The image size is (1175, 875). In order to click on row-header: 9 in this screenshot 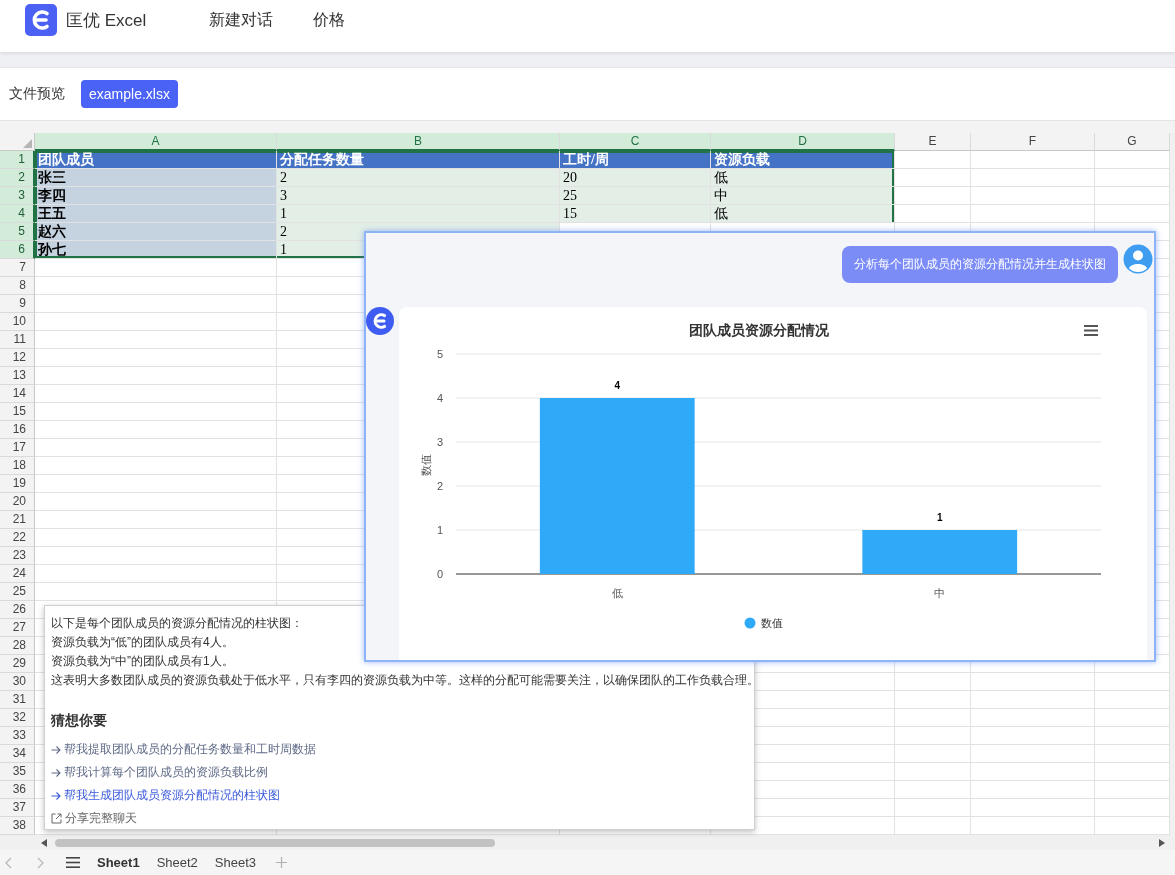, I will do `click(17, 304)`.